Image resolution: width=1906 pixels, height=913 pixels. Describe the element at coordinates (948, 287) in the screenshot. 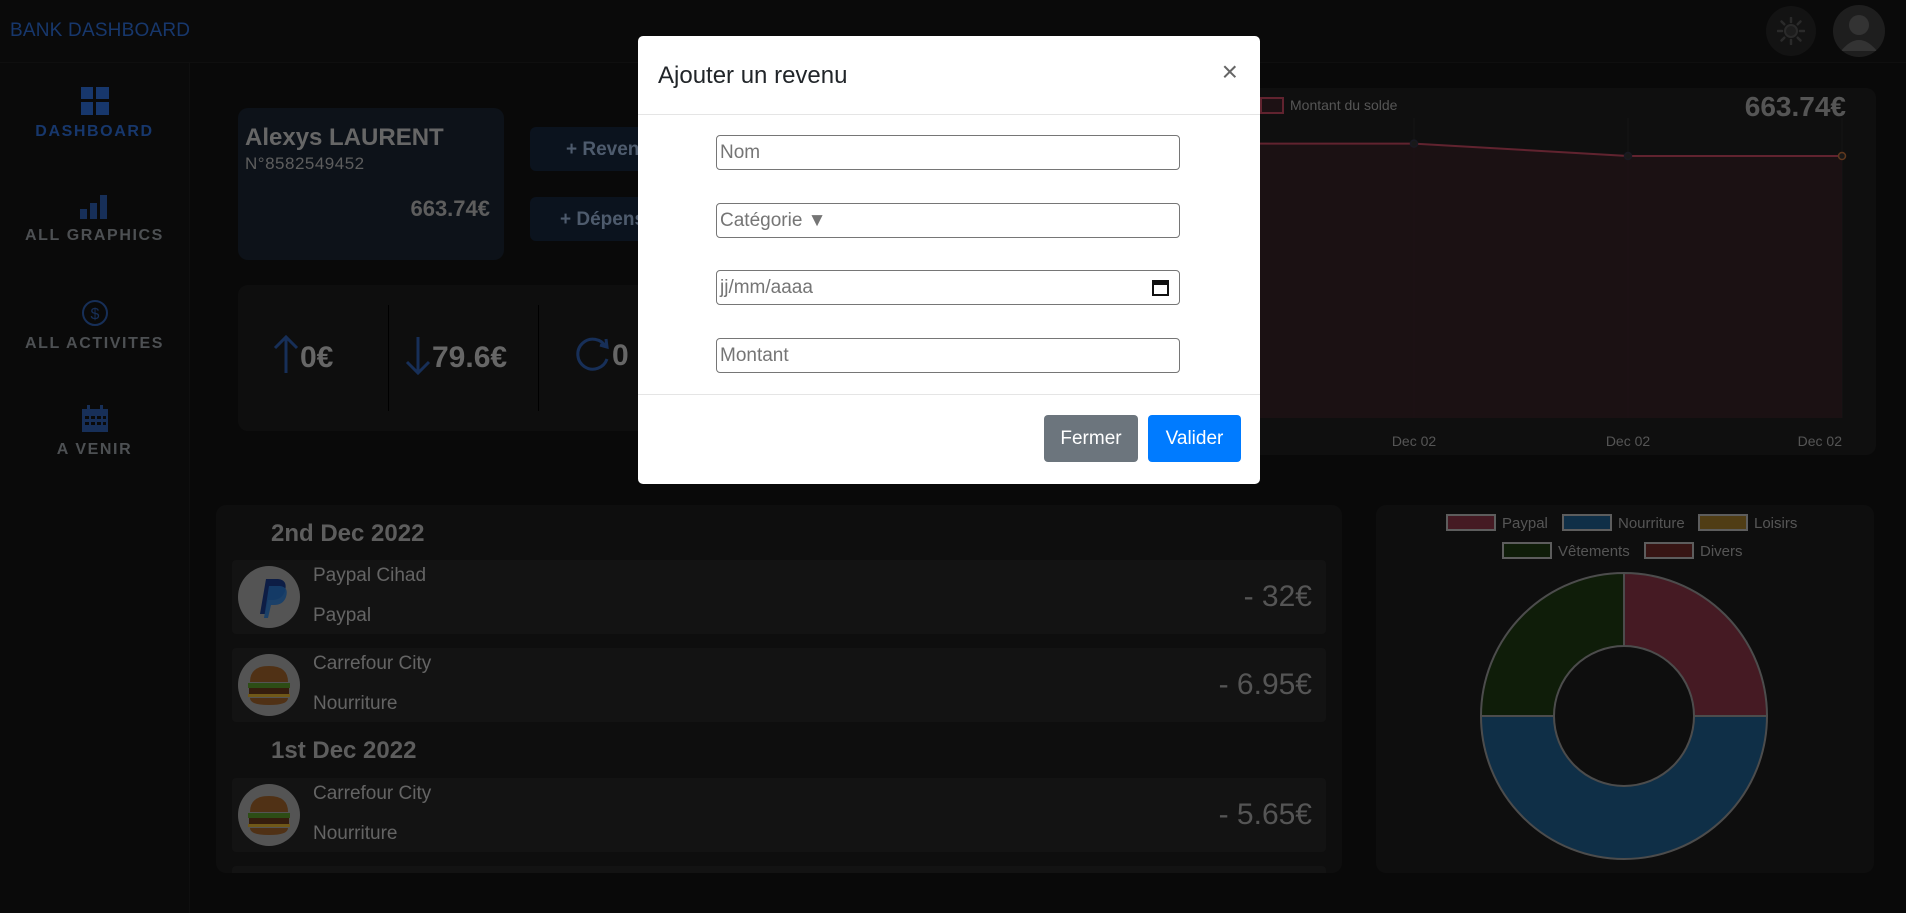

I see `date-input: jj/mm/aaaa` at that location.